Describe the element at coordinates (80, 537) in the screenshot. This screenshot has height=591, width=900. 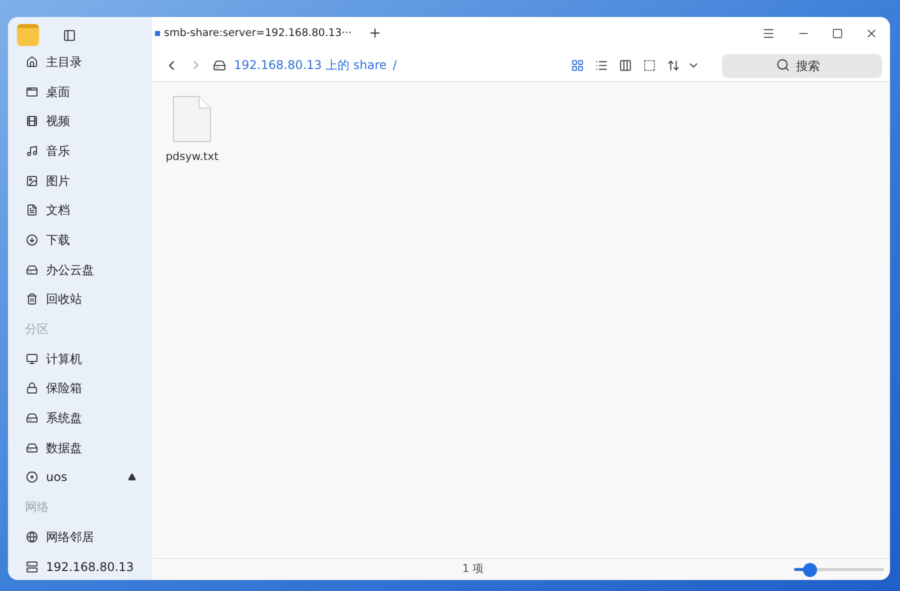
I see `sidebar-item: 网络邻居` at that location.